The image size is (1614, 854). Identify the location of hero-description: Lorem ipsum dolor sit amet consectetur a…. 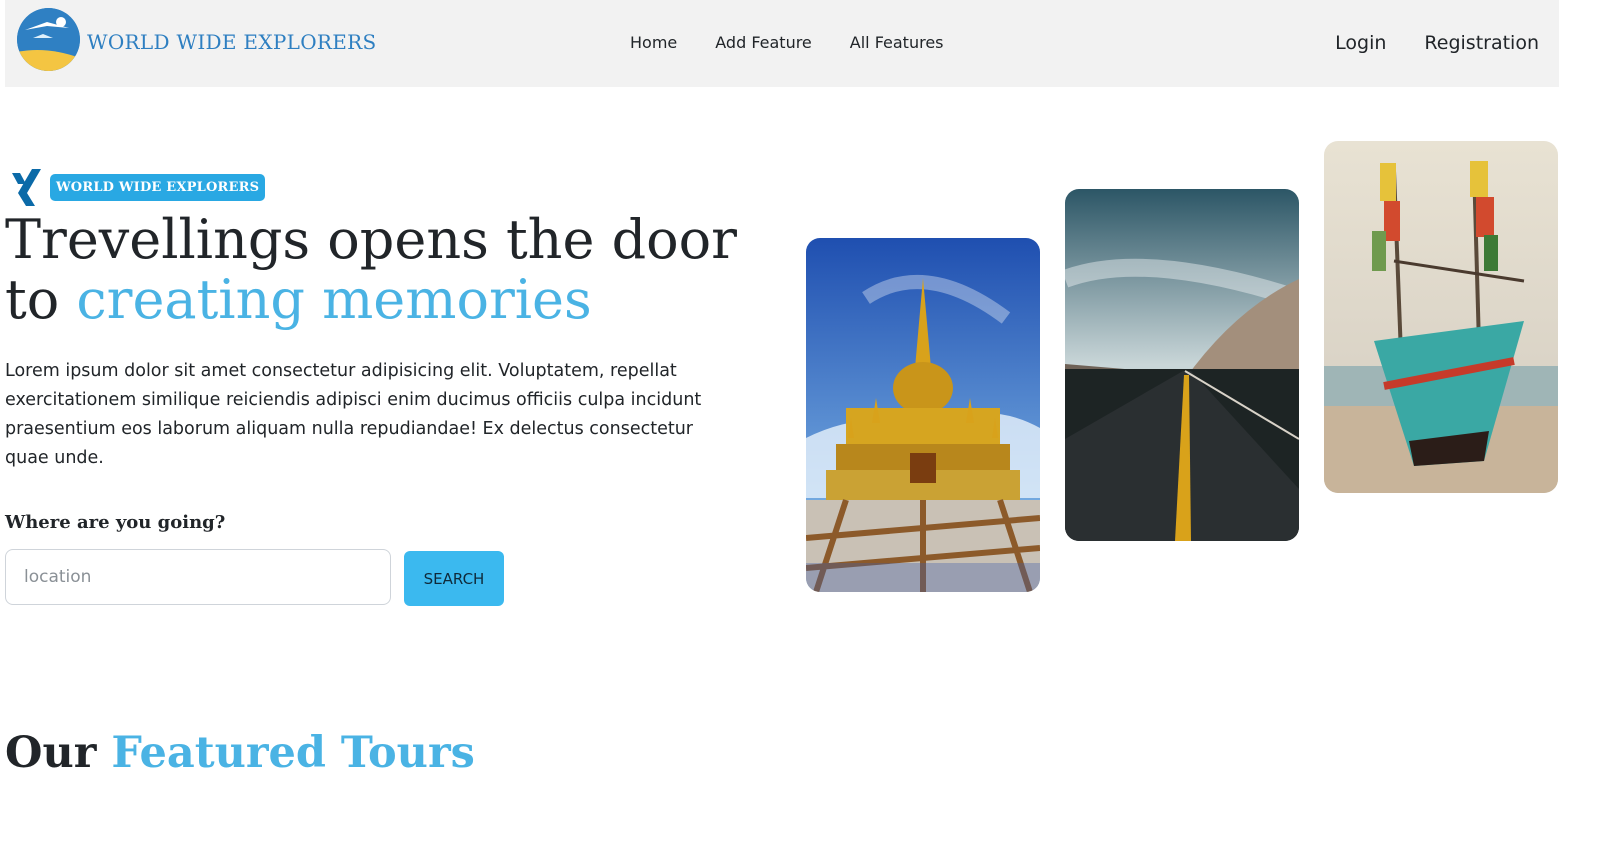
(353, 414).